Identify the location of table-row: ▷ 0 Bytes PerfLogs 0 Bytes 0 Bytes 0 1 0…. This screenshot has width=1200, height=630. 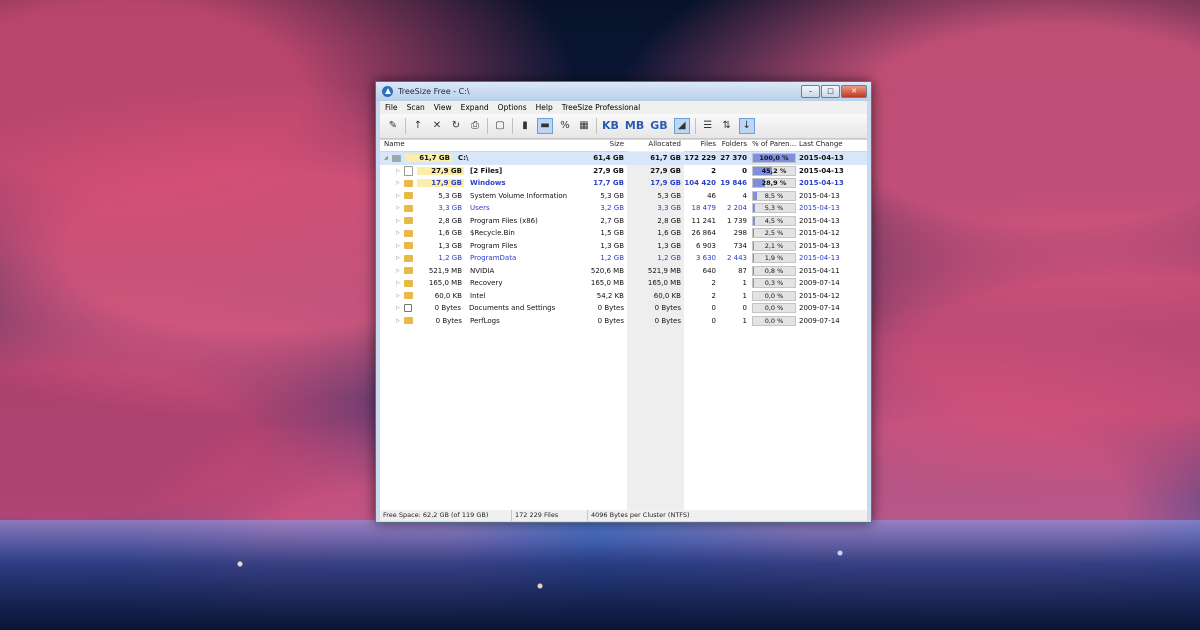
(623, 321).